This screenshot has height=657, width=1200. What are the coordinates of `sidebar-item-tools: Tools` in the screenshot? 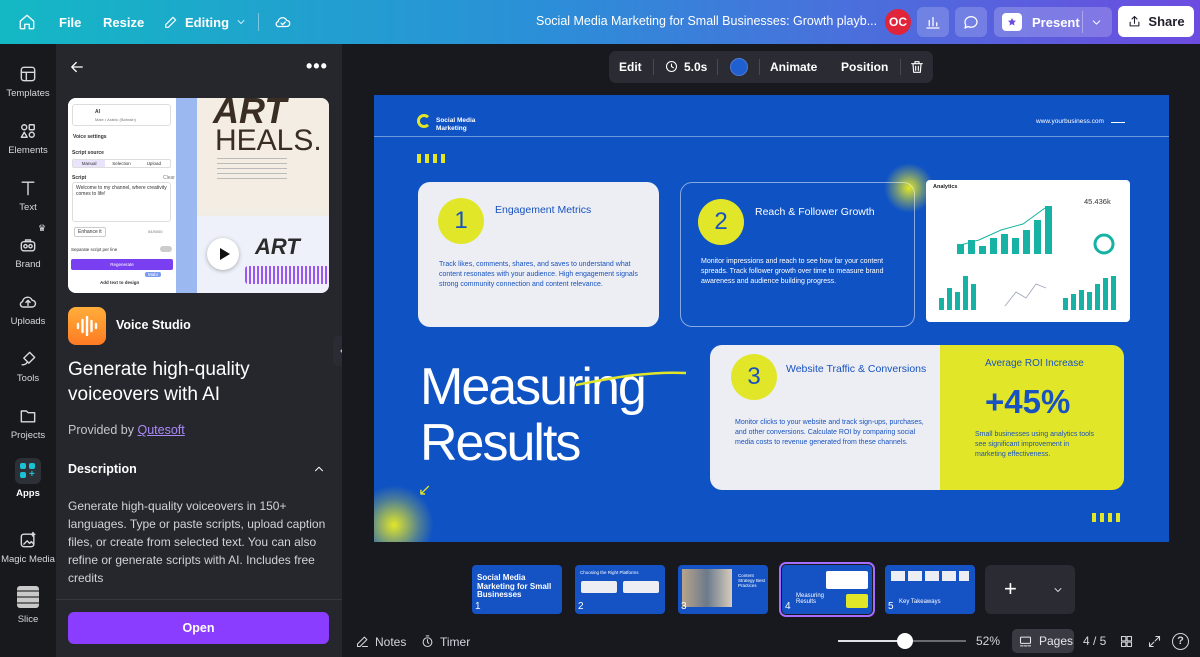 It's located at (28, 366).